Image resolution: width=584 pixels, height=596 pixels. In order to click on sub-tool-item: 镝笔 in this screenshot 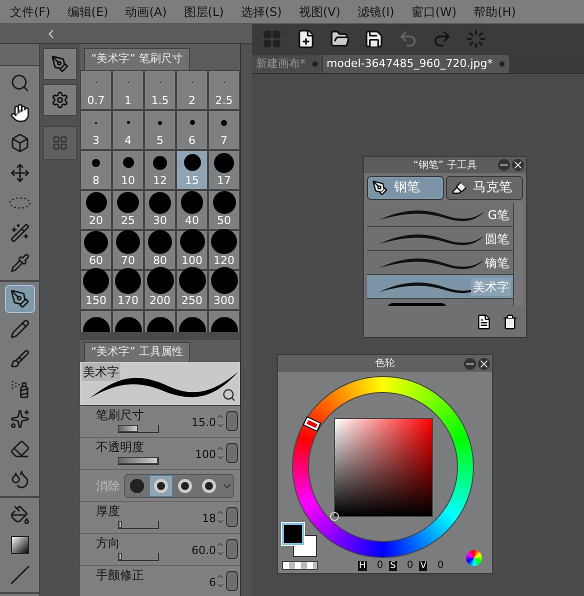, I will do `click(440, 263)`.